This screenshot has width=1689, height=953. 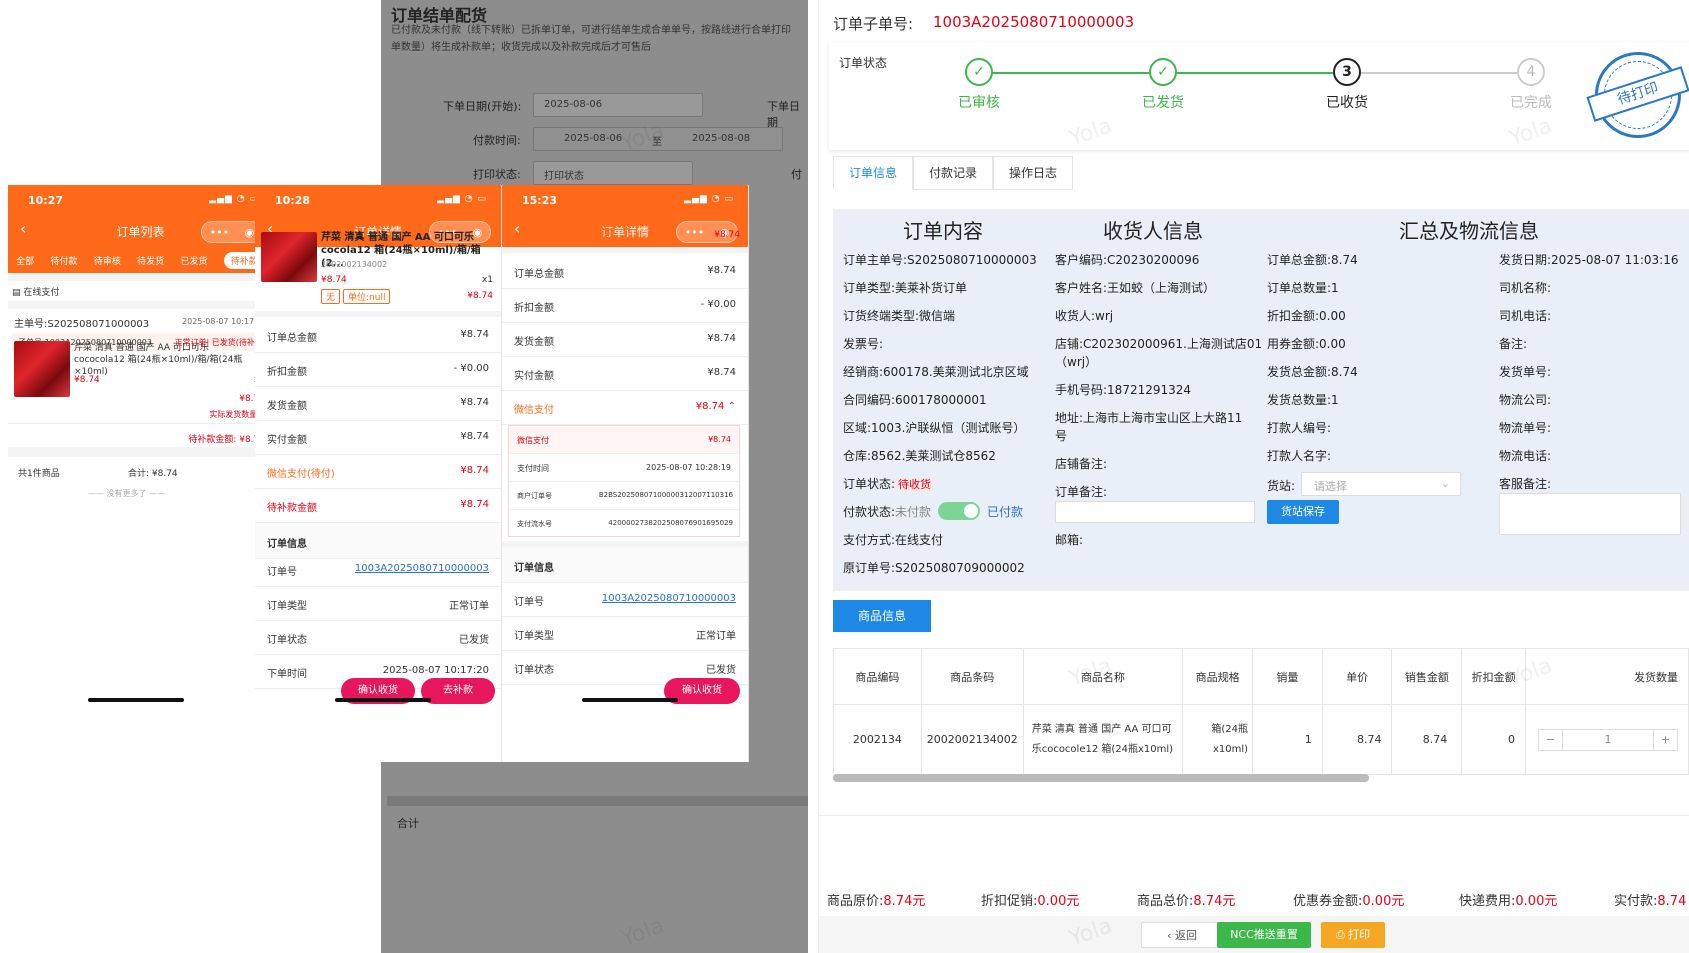 What do you see at coordinates (1665, 739) in the screenshot?
I see `plus-icon: +` at bounding box center [1665, 739].